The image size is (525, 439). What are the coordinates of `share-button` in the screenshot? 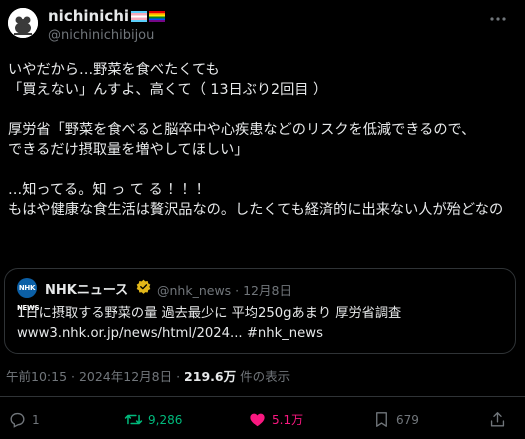 It's located at (497, 419).